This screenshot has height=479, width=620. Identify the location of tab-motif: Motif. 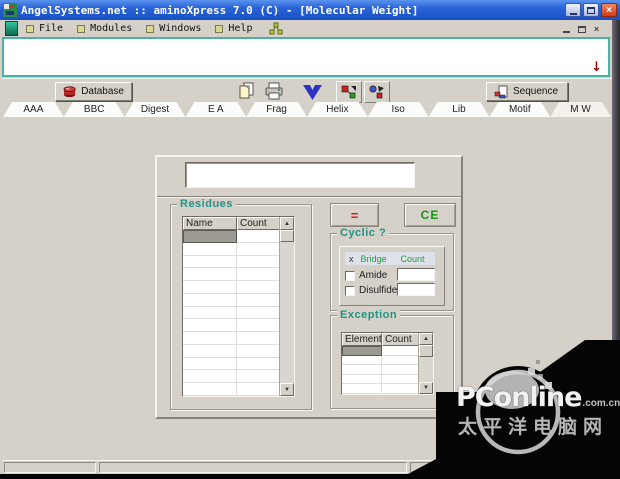
(519, 109).